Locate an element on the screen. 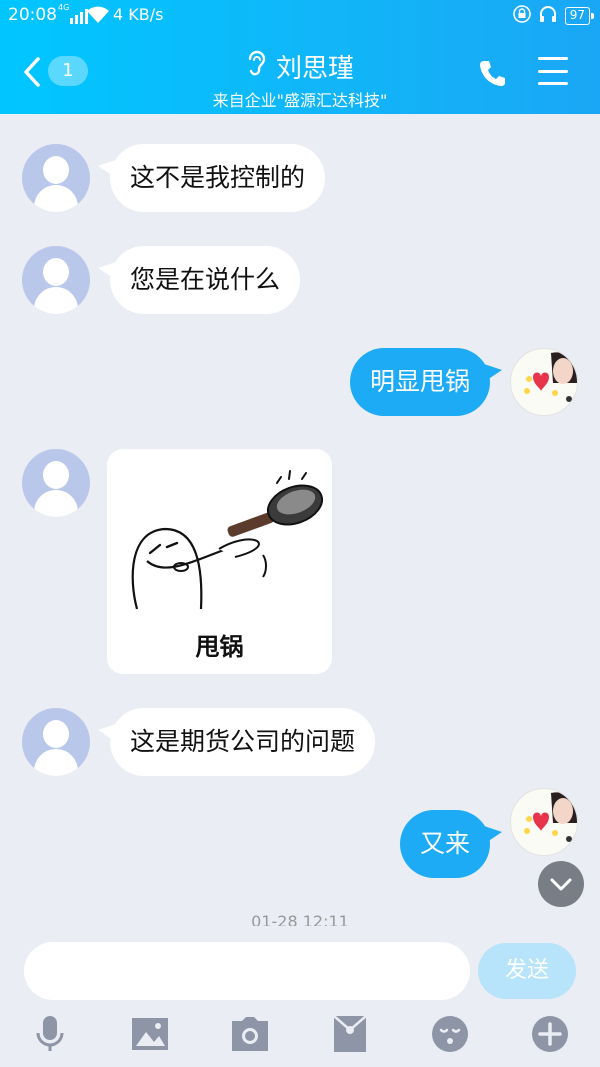  battery-indicator: 97 is located at coordinates (579, 16).